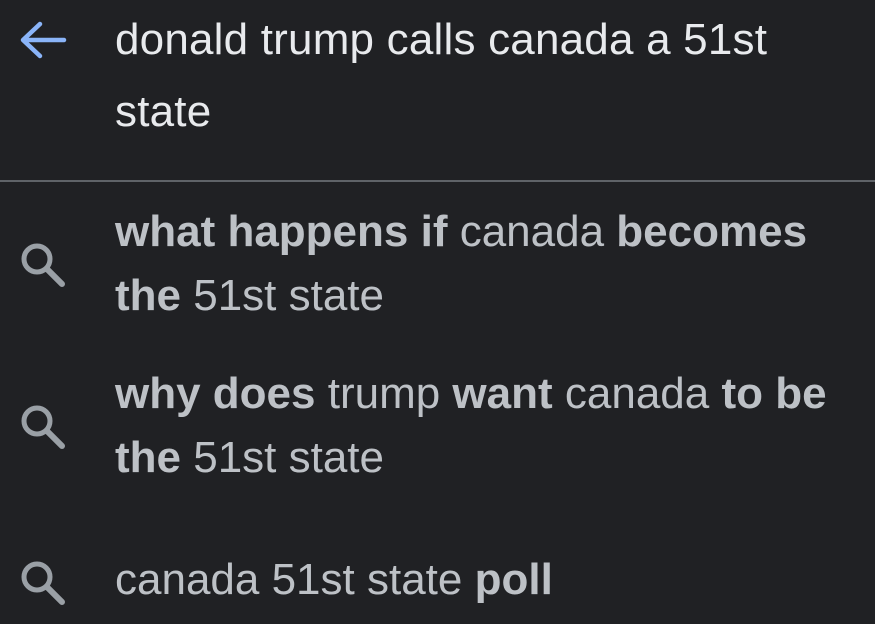 This screenshot has width=875, height=624. Describe the element at coordinates (295, 579) in the screenshot. I see `suggestion-plain-part: canada 51st state` at that location.